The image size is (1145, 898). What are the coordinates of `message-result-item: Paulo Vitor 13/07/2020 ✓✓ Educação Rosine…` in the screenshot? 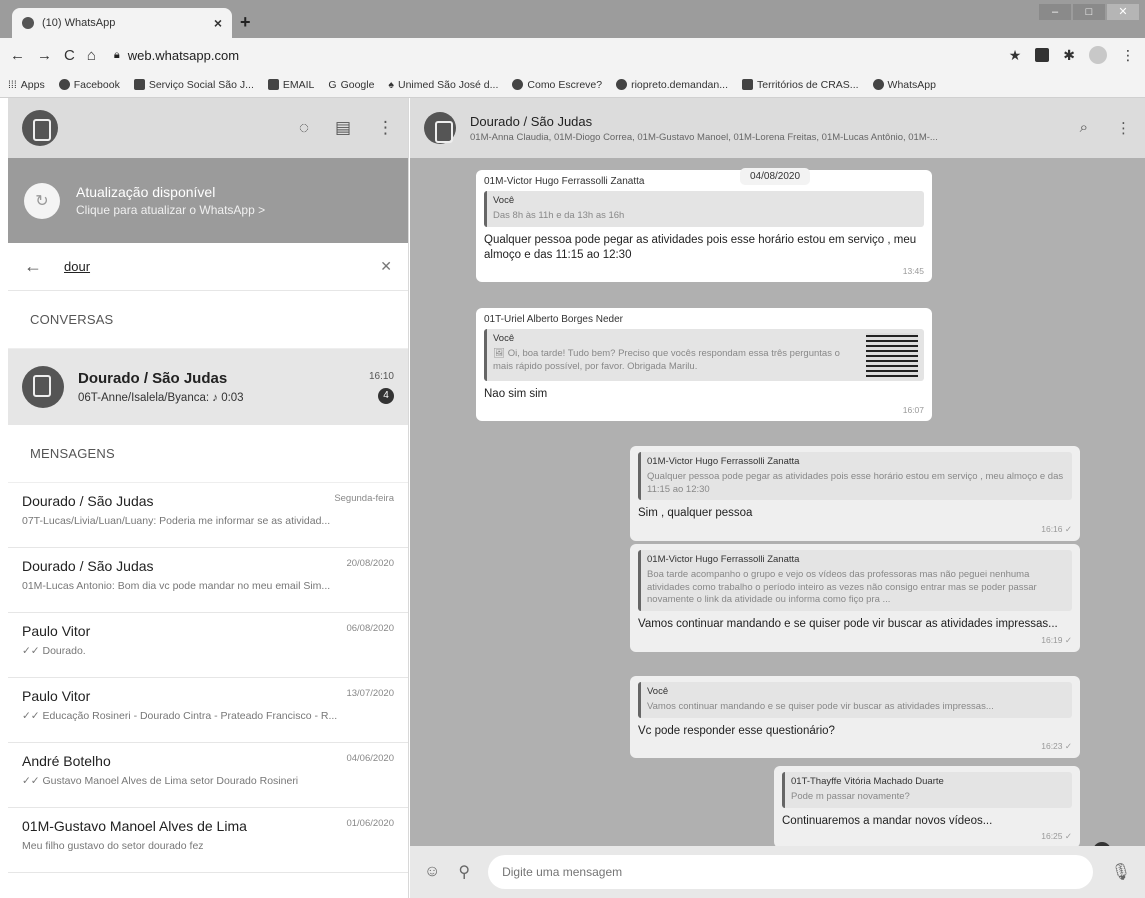 It's located at (208, 710).